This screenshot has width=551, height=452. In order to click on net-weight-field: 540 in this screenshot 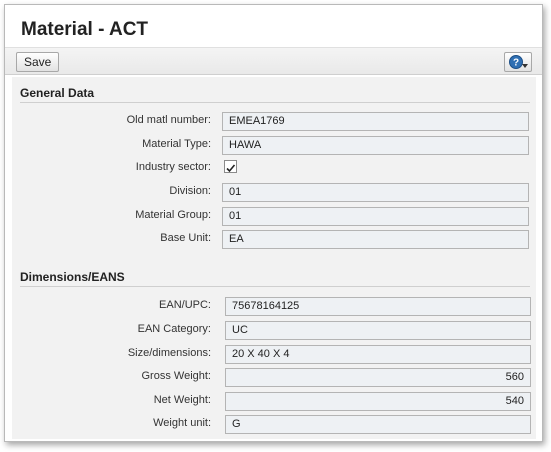, I will do `click(378, 401)`.